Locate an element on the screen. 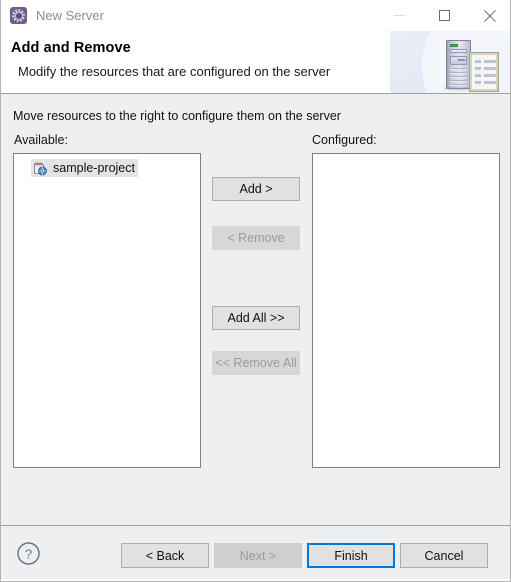 The width and height of the screenshot is (511, 582). window-title: New Server is located at coordinates (70, 15).